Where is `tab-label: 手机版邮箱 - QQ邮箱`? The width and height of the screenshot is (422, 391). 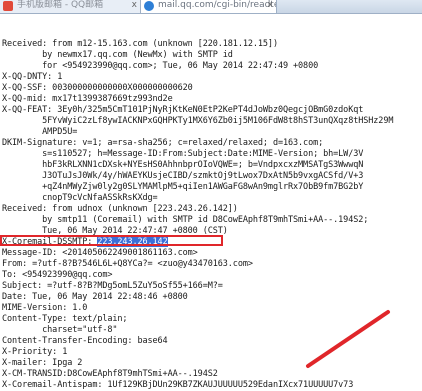 tab-label: 手机版邮箱 - QQ邮箱 is located at coordinates (60, 5).